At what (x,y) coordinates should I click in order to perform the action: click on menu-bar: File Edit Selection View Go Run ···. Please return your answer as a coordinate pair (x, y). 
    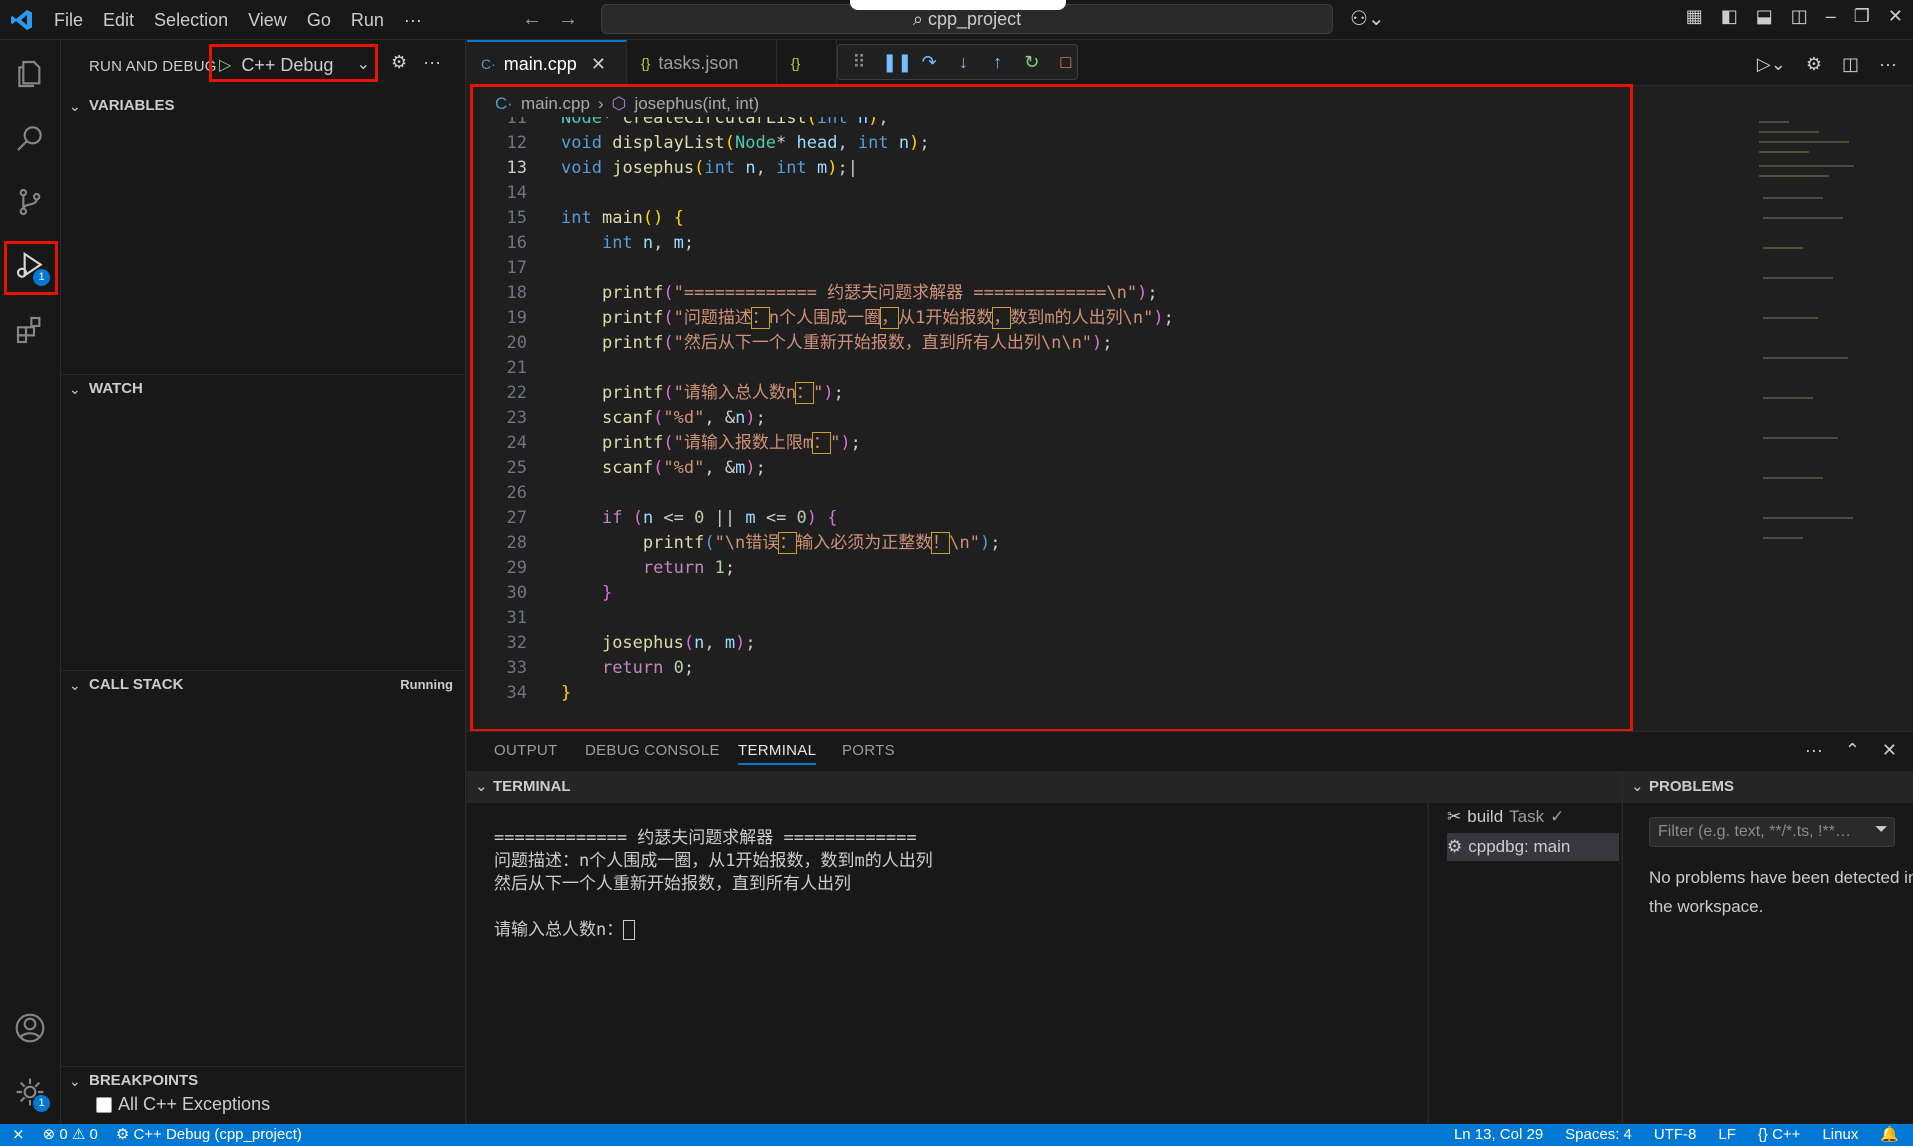
    Looking at the image, I should click on (238, 20).